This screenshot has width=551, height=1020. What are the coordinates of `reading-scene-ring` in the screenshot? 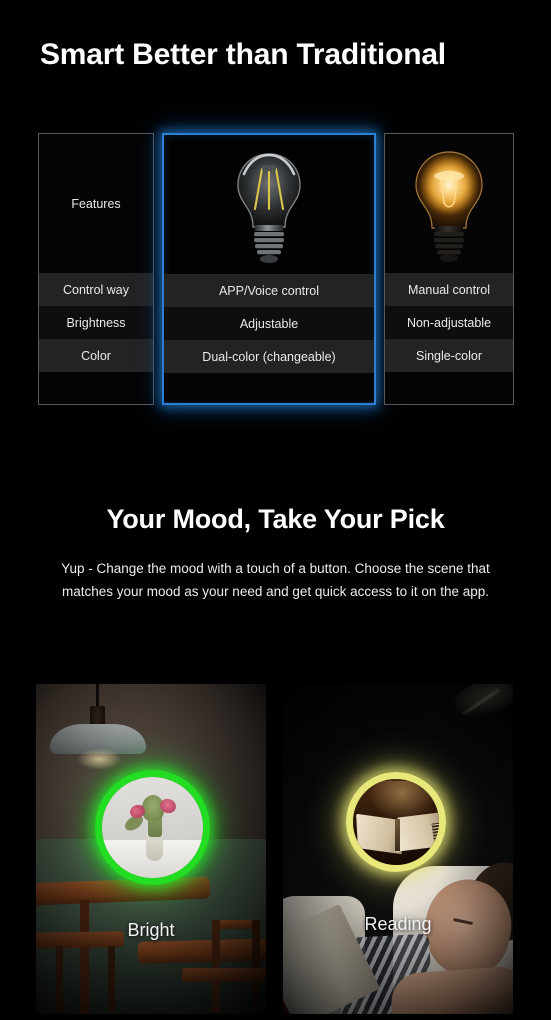 It's located at (396, 822).